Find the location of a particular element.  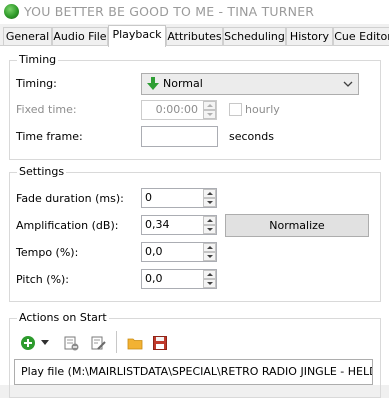

chevron-down-icon is located at coordinates (348, 84).